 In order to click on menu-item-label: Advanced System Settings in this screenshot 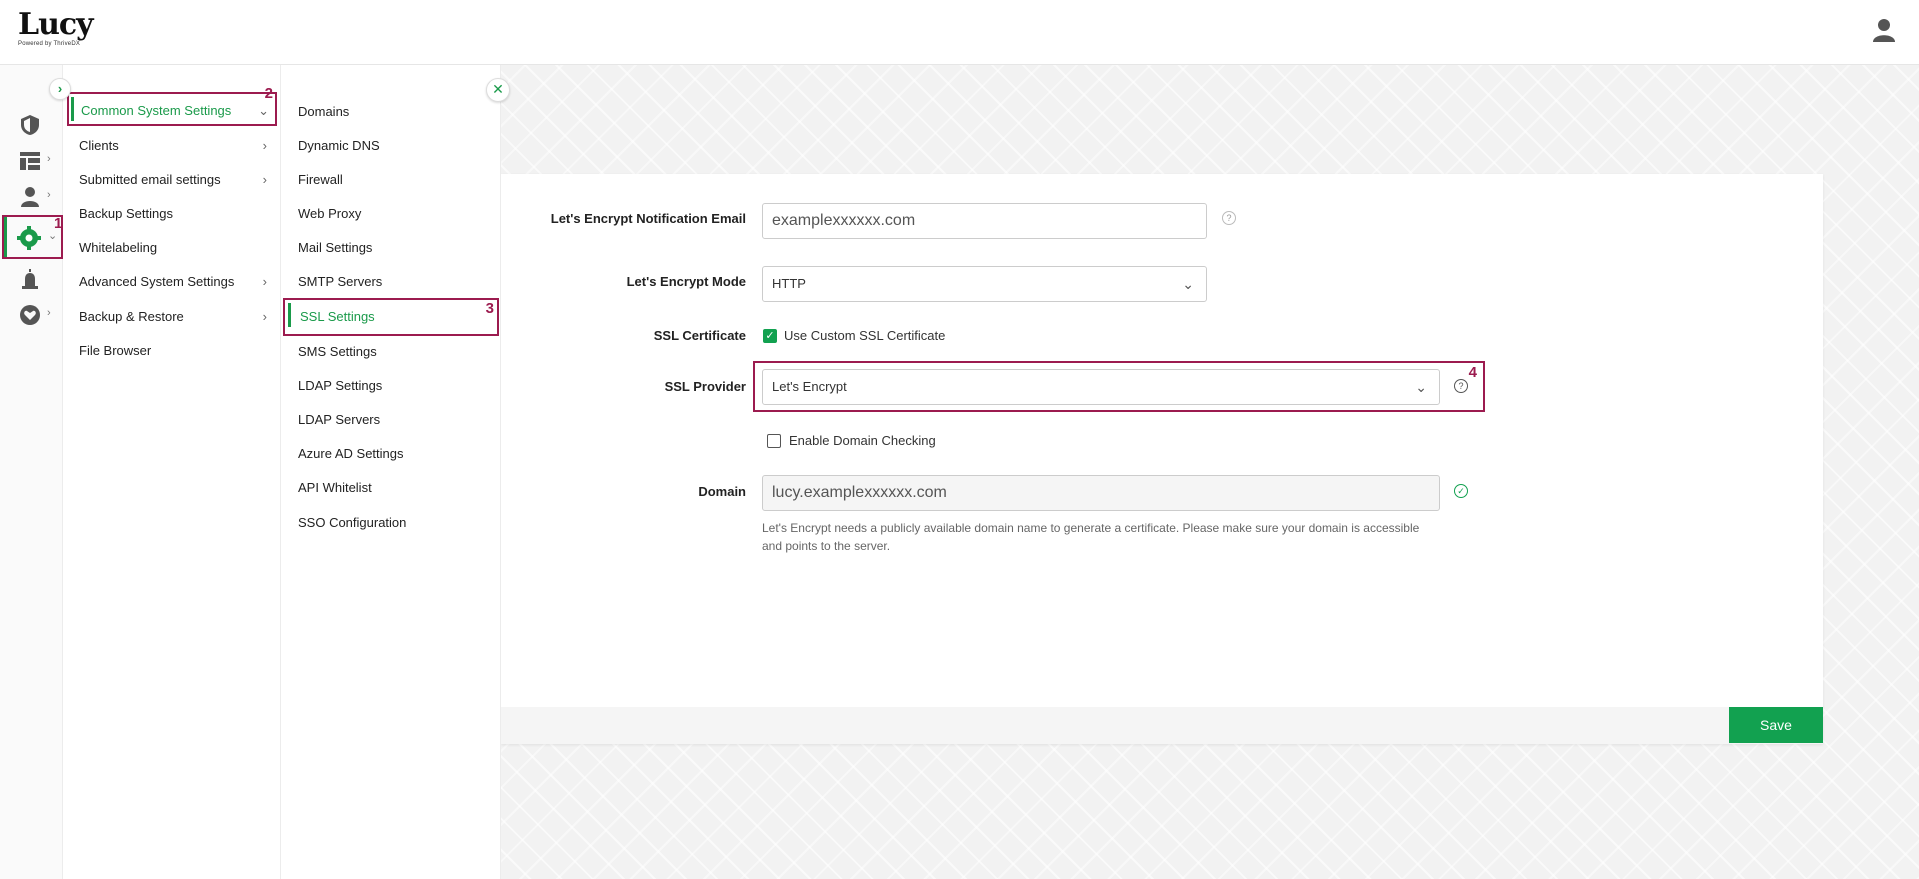, I will do `click(157, 281)`.